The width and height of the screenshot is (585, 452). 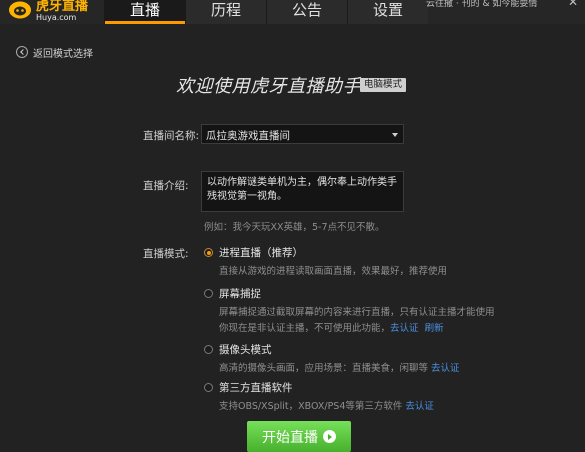 What do you see at coordinates (225, 12) in the screenshot?
I see `tab-history: 历程` at bounding box center [225, 12].